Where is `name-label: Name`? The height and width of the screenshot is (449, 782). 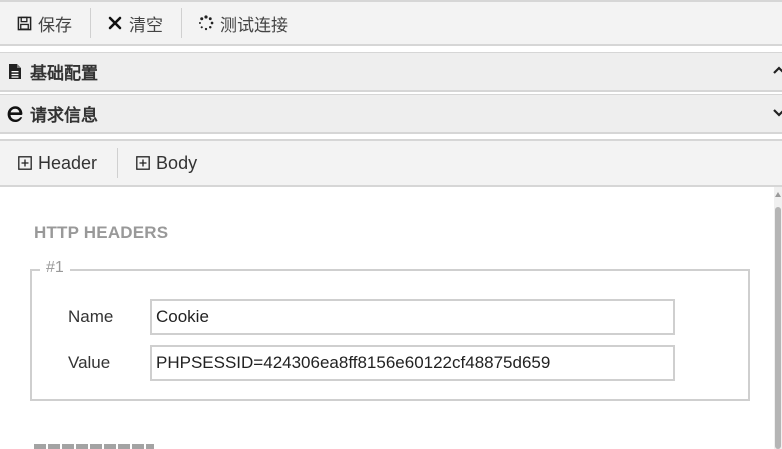
name-label: Name is located at coordinates (91, 316).